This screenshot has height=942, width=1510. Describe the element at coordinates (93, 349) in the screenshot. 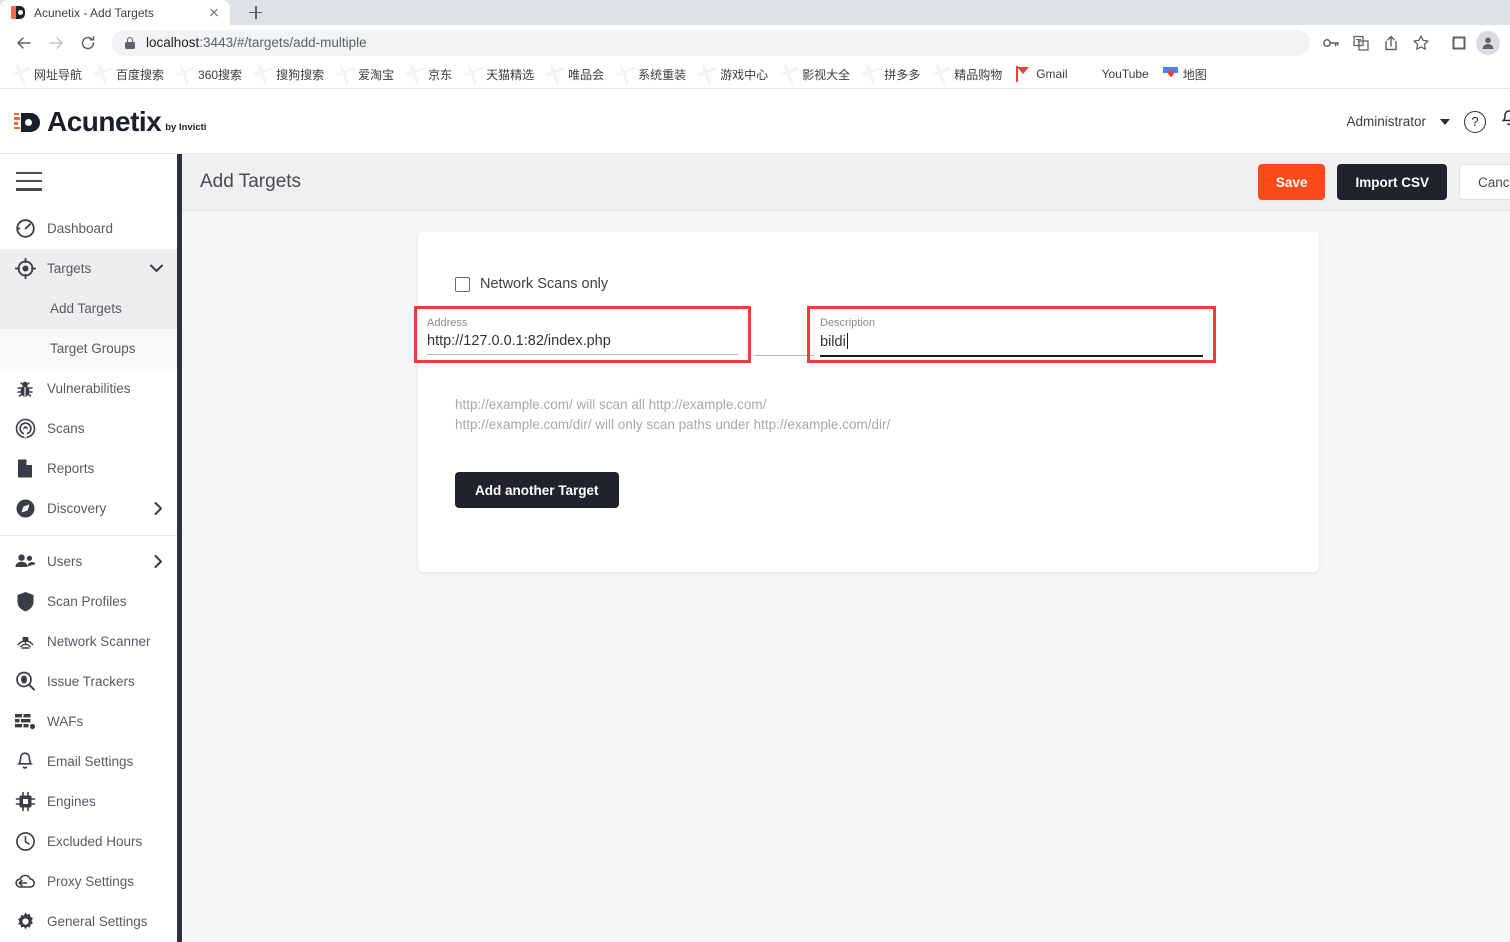

I see `sidebar-label: Target Groups` at that location.